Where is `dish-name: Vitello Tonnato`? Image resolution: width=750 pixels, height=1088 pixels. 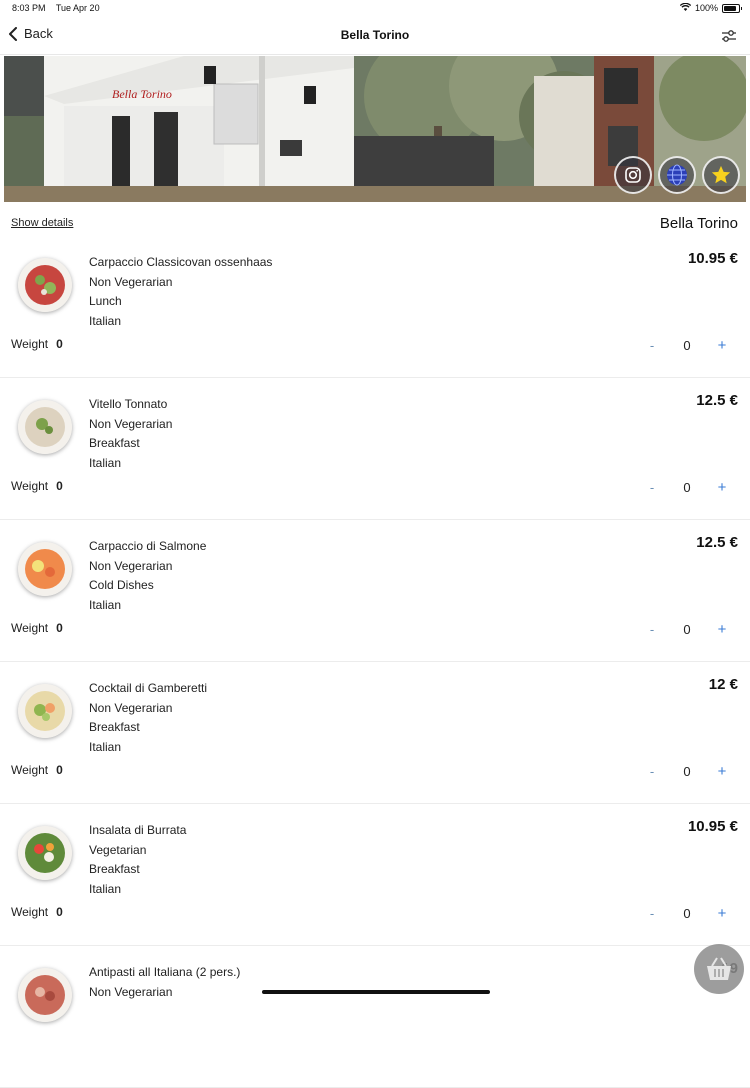 dish-name: Vitello Tonnato is located at coordinates (128, 404).